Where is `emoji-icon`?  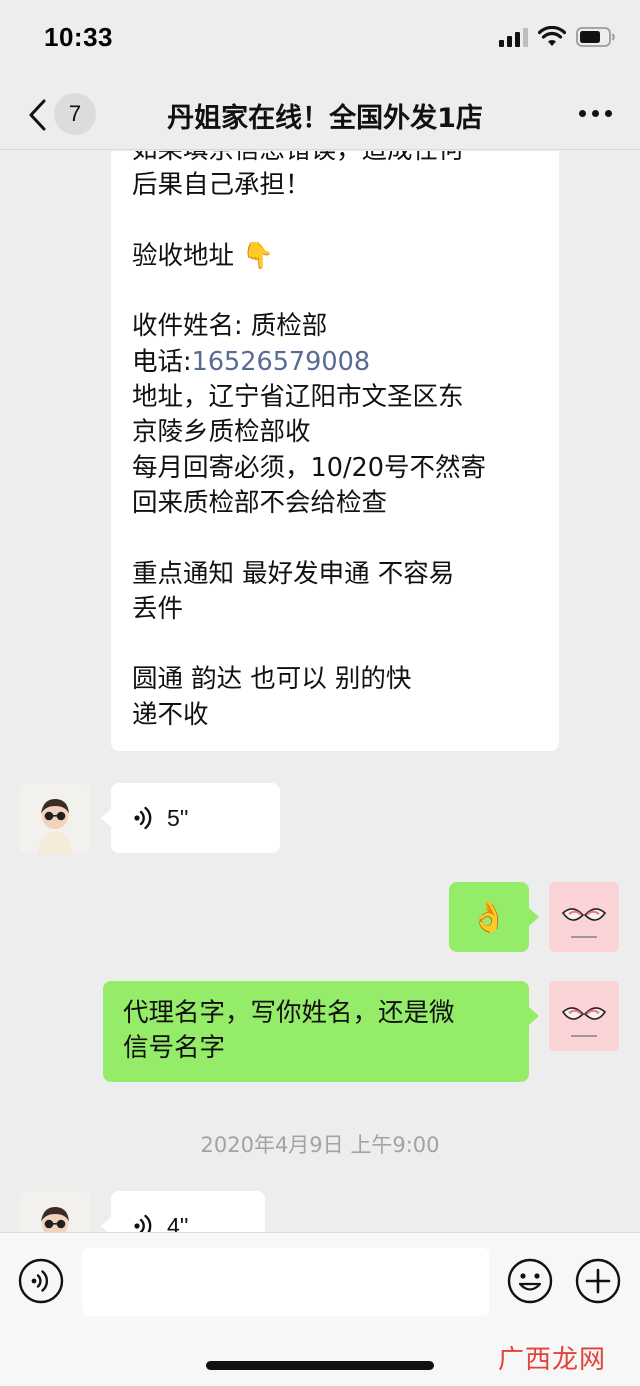 emoji-icon is located at coordinates (530, 1281).